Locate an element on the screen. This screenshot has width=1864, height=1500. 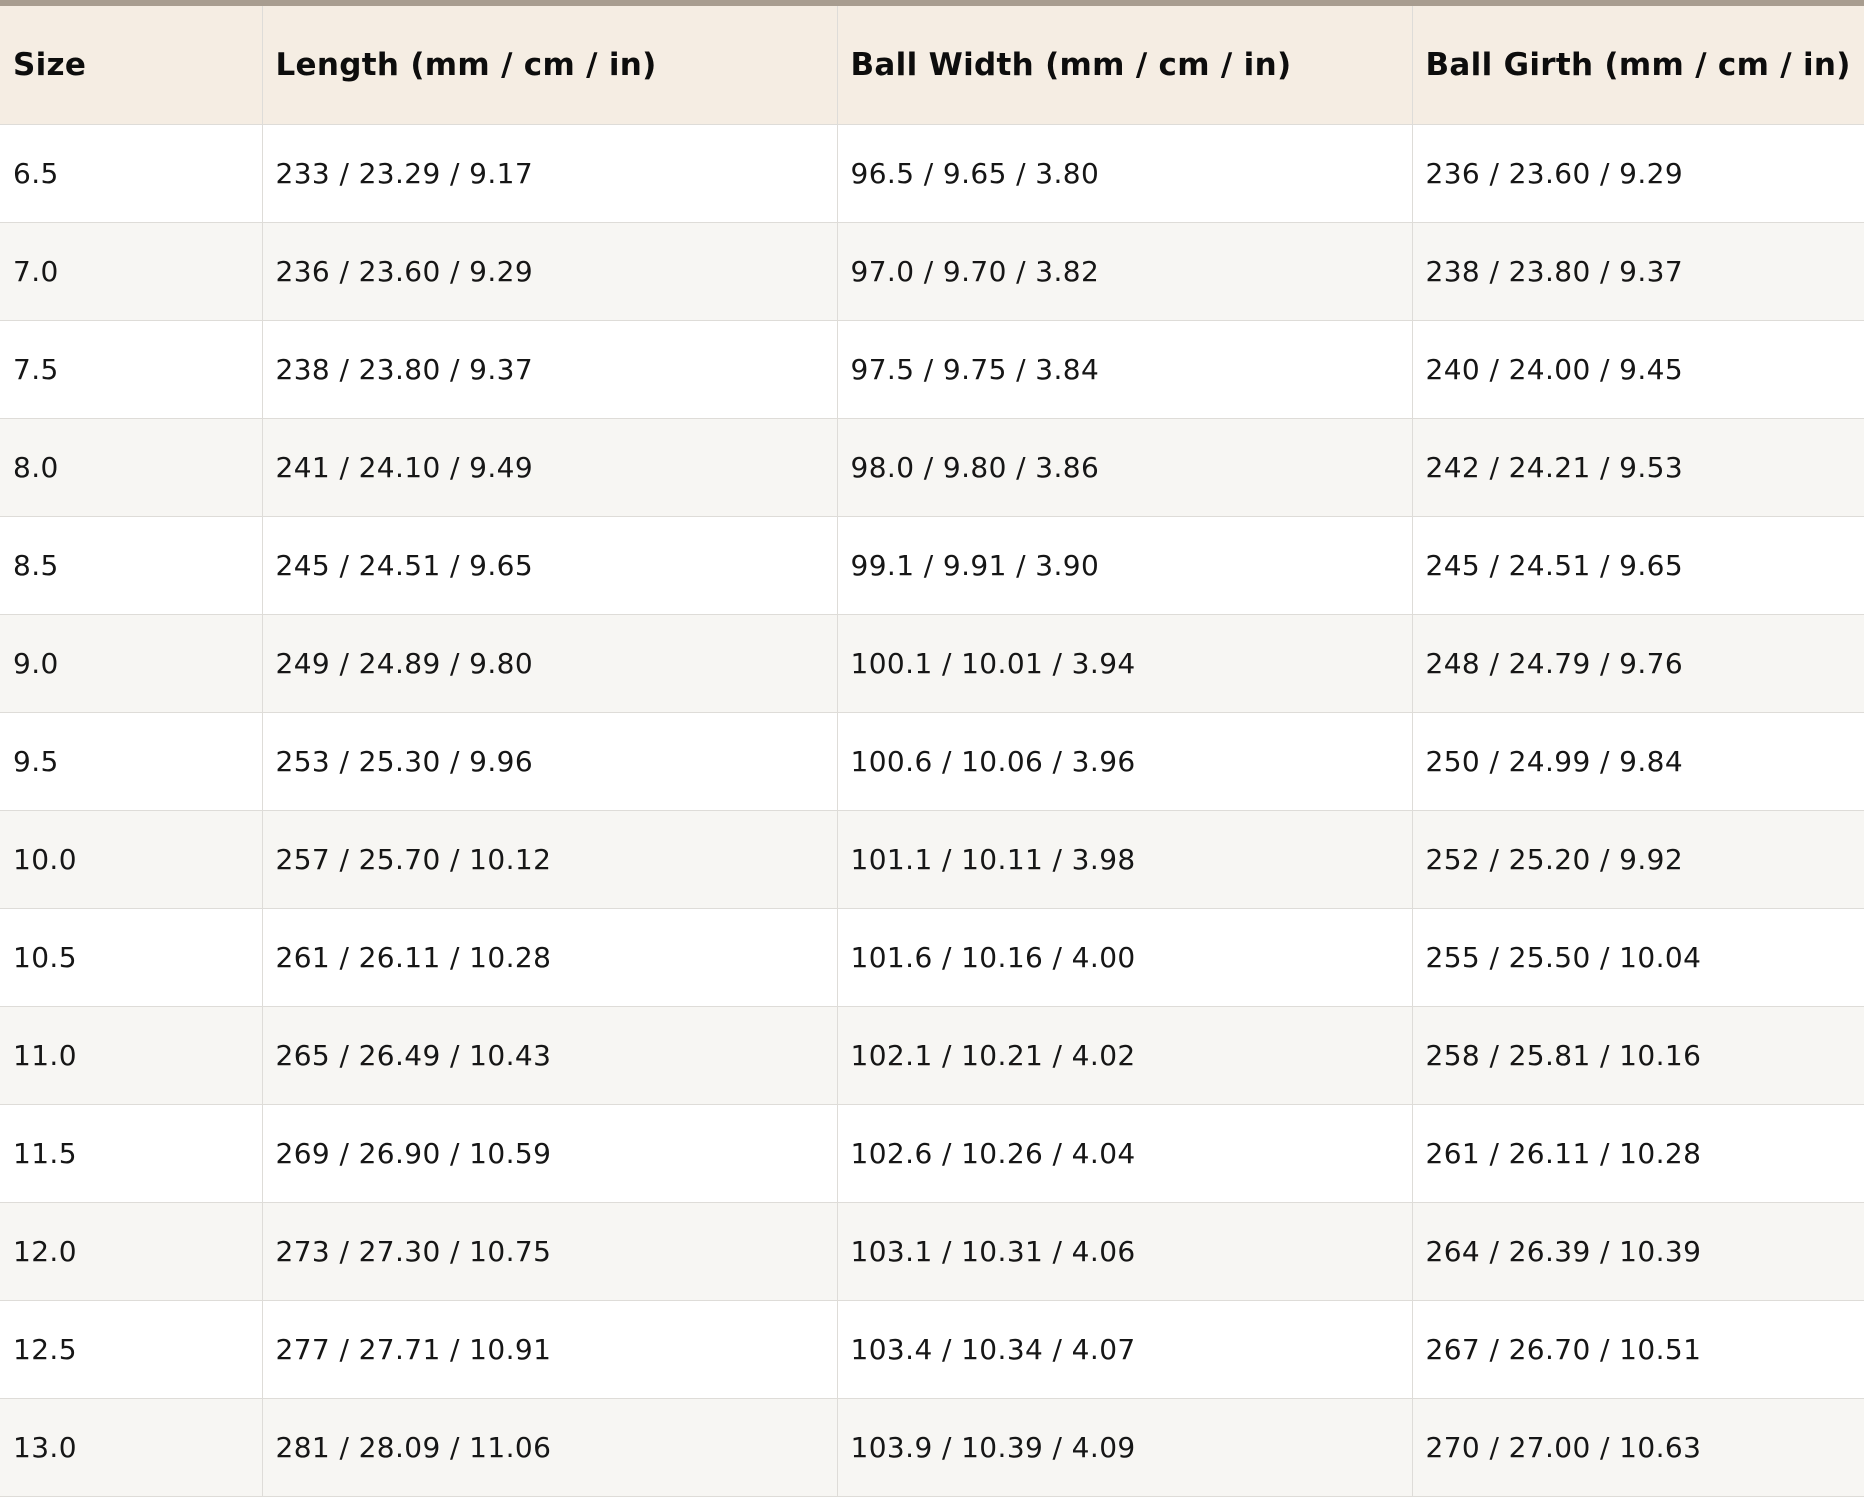
cell-ball-width: 100.6 / 10.06 / 3.96 is located at coordinates (1124, 761).